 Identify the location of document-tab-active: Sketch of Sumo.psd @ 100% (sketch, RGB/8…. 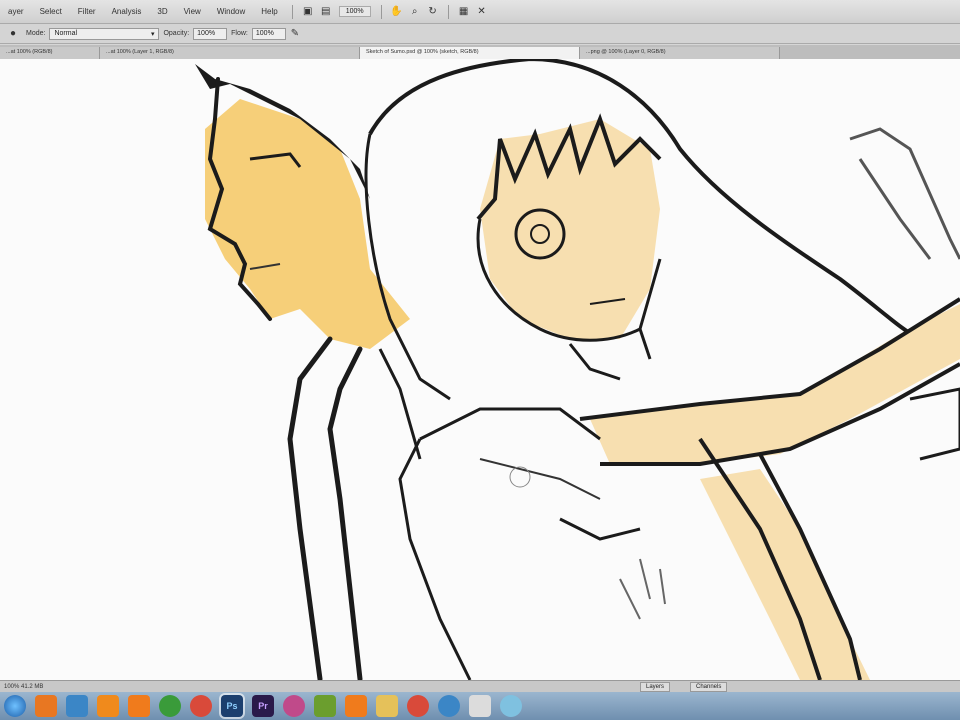
(470, 53).